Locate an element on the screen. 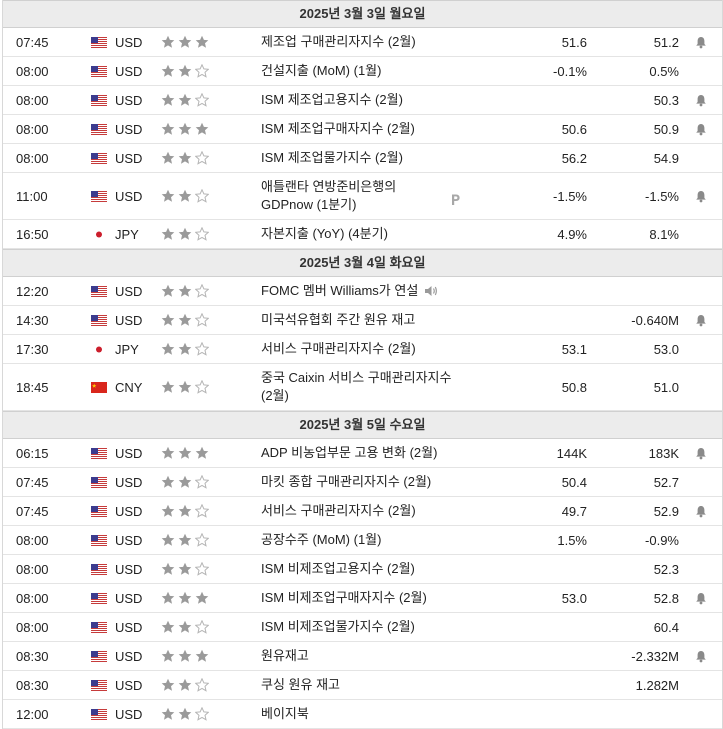 The height and width of the screenshot is (729, 723). event-row: 12:20 USD FOMC 멤버 Williams가 연설 is located at coordinates (362, 291).